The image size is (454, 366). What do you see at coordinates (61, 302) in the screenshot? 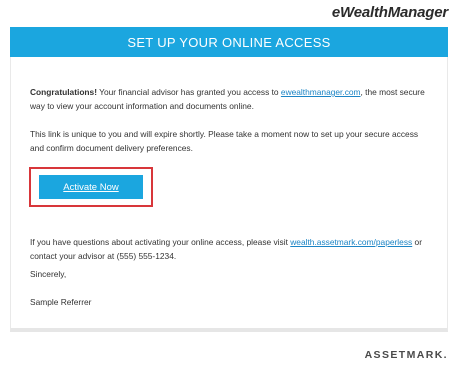
I see `signature-text: Sample Referrer` at bounding box center [61, 302].